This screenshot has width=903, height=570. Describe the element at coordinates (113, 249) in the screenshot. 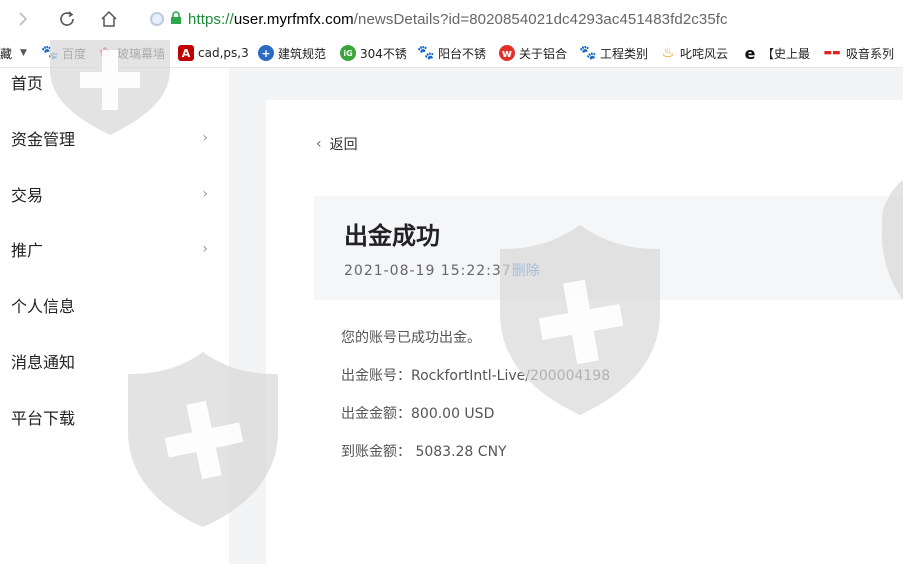

I see `sidebar-item-promotion: 推广 ›` at that location.